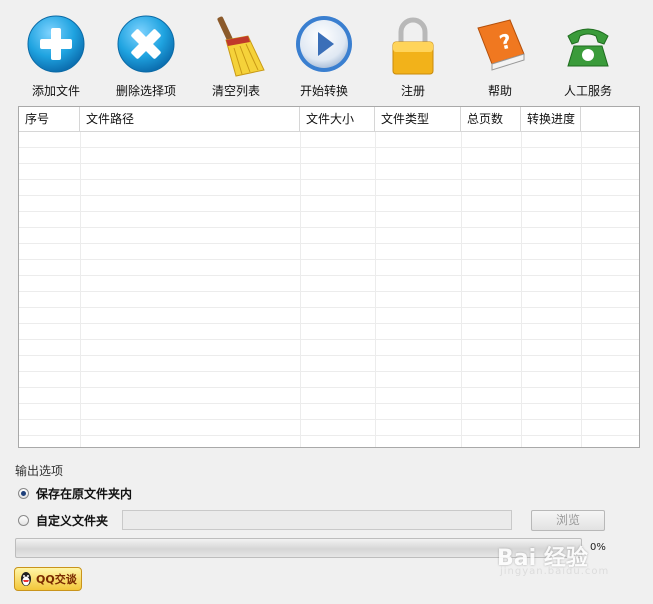  Describe the element at coordinates (555, 571) in the screenshot. I see `baidu-watermark-url: jingyan.baidu.com` at that location.